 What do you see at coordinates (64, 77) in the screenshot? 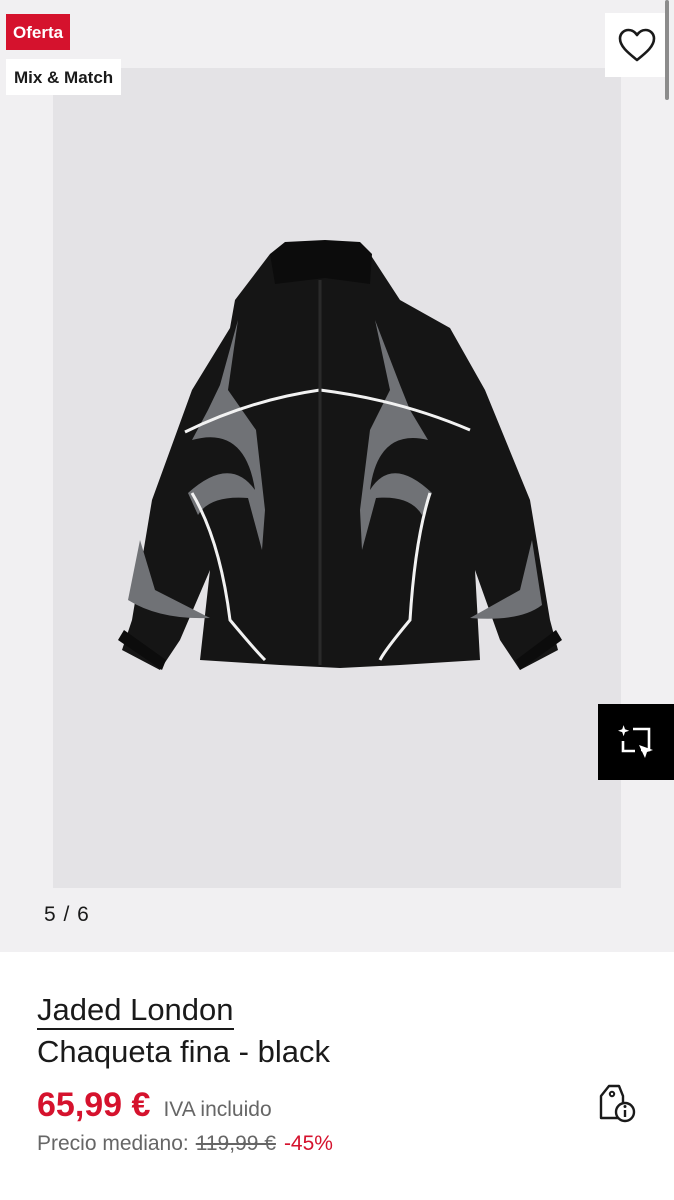
I see `mix-match-badge: Mix & Match` at bounding box center [64, 77].